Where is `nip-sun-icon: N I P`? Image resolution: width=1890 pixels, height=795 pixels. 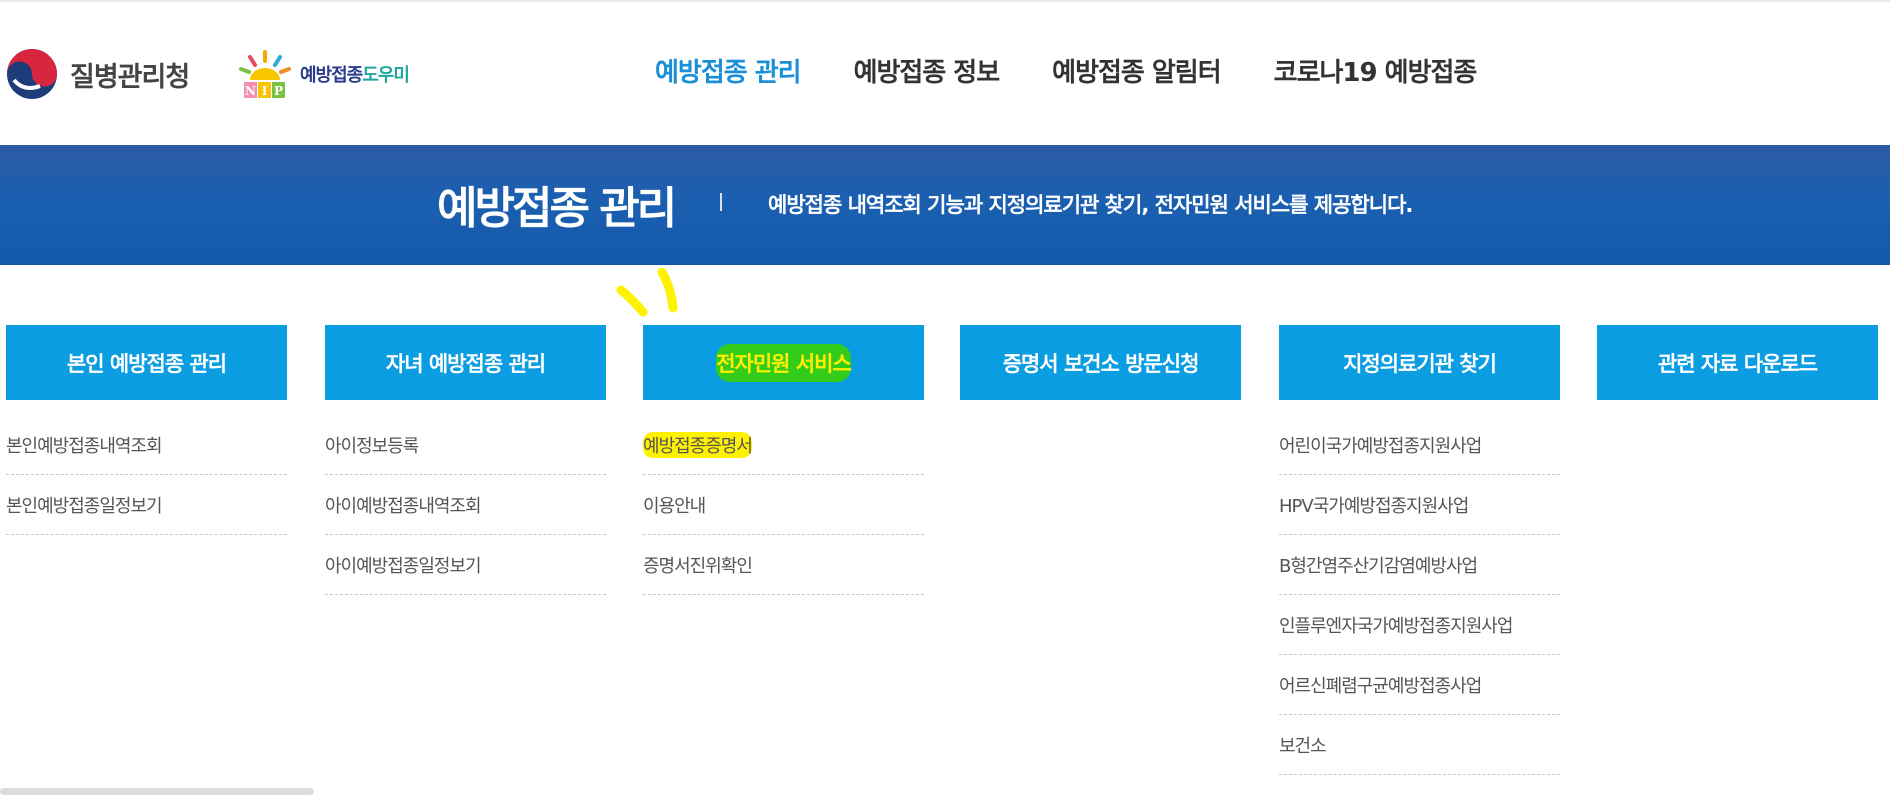
nip-sun-icon: N I P is located at coordinates (265, 74).